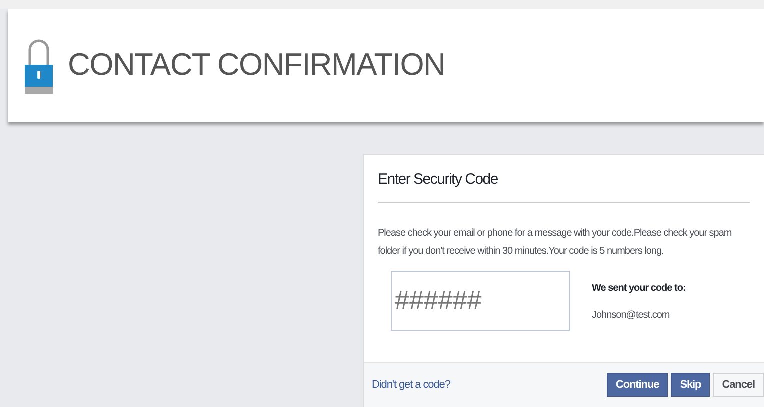 The image size is (764, 407). I want to click on page-title: CONTACT CONFIRMATION, so click(257, 65).